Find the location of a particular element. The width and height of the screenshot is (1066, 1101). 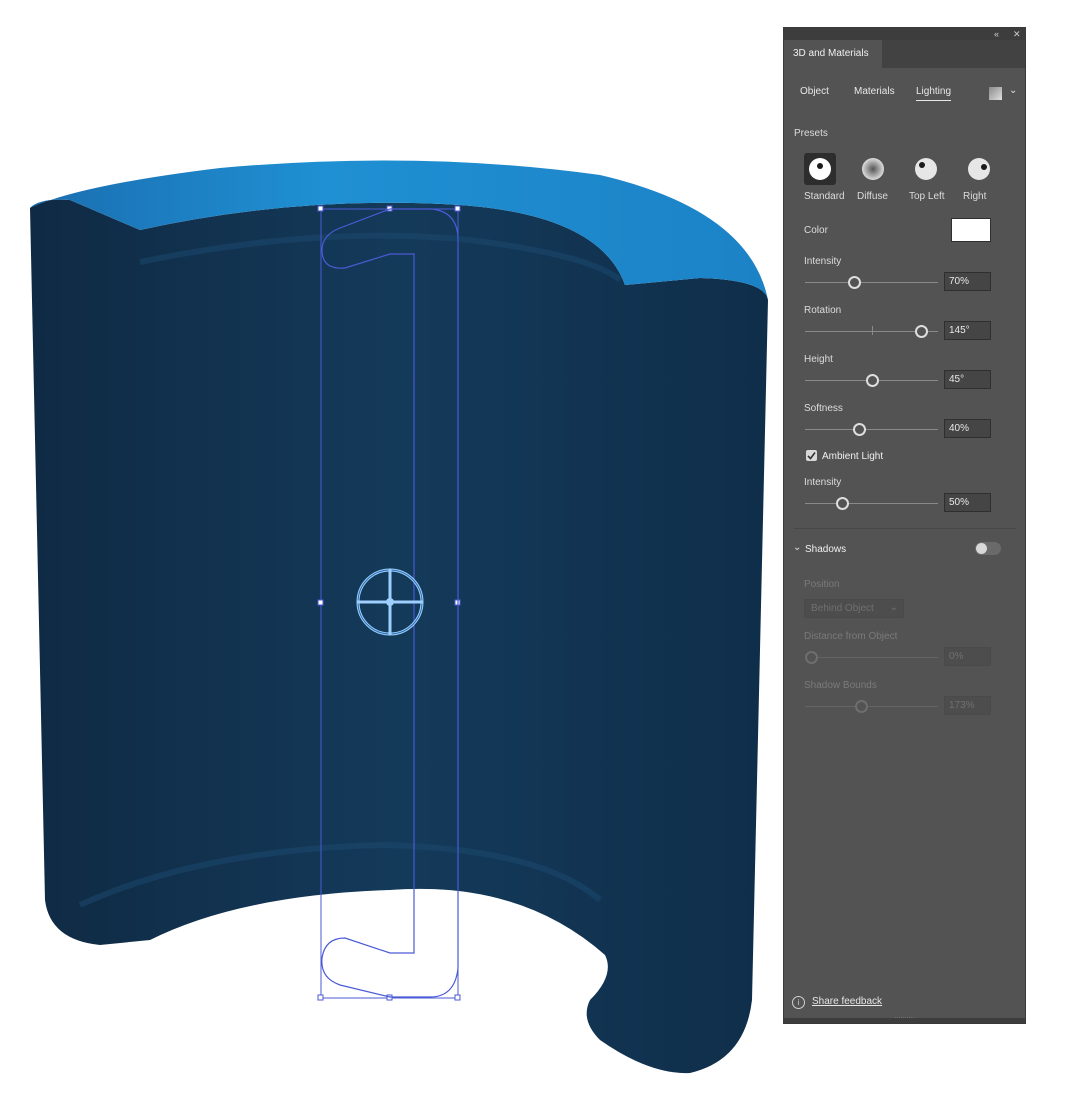

ambient-light-label: Ambient Light is located at coordinates (852, 456).